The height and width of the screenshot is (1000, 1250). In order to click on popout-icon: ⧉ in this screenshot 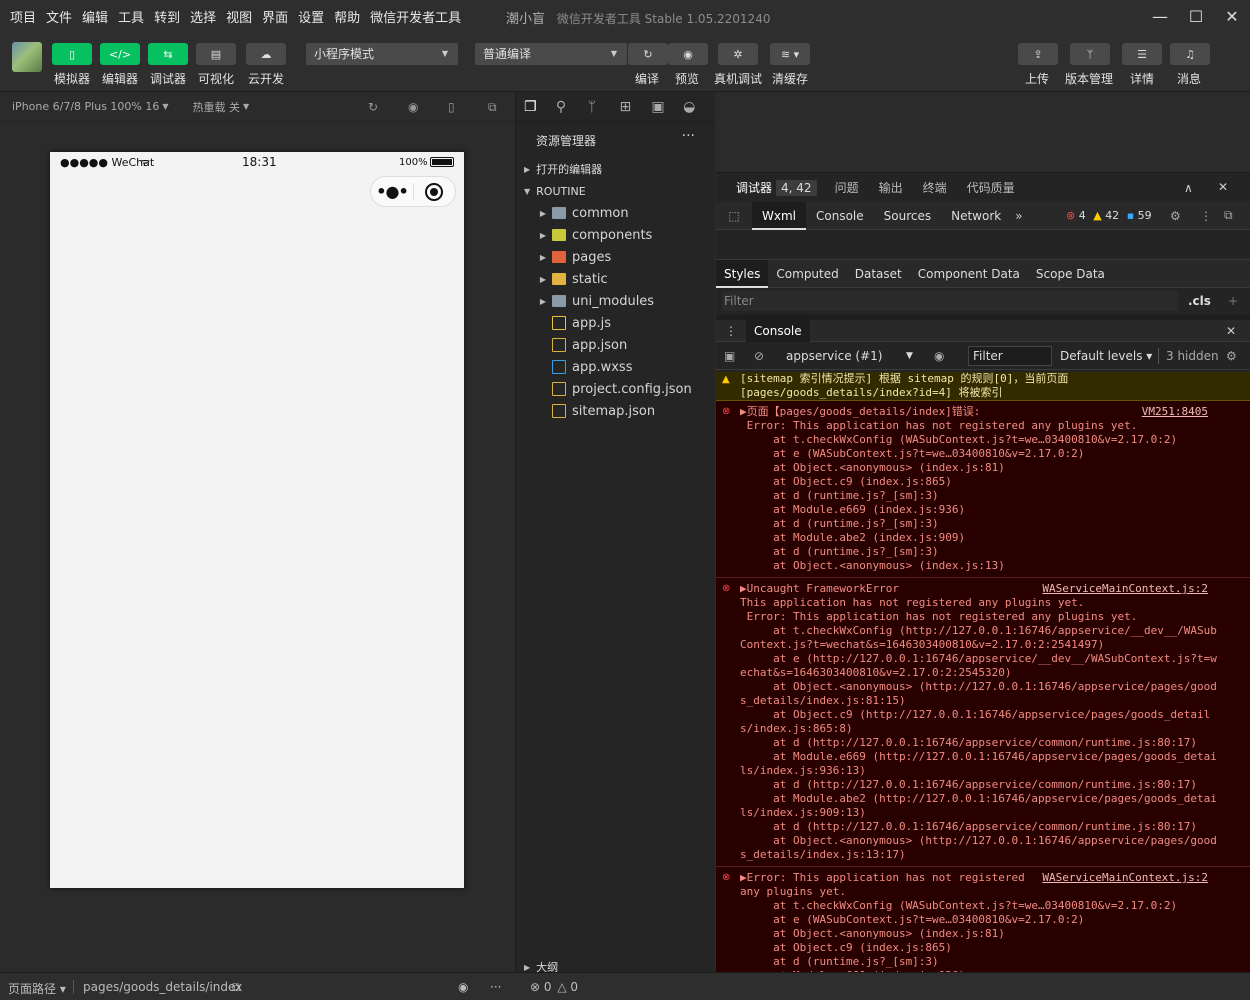, I will do `click(495, 107)`.